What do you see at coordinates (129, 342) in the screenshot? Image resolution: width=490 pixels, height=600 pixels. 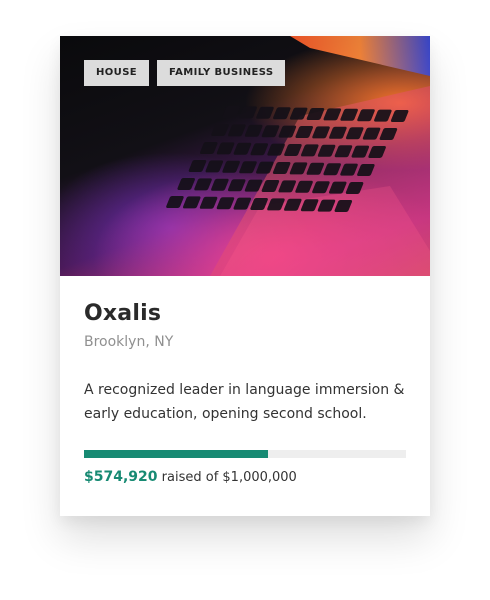 I see `card-location: Brooklyn, NY` at bounding box center [129, 342].